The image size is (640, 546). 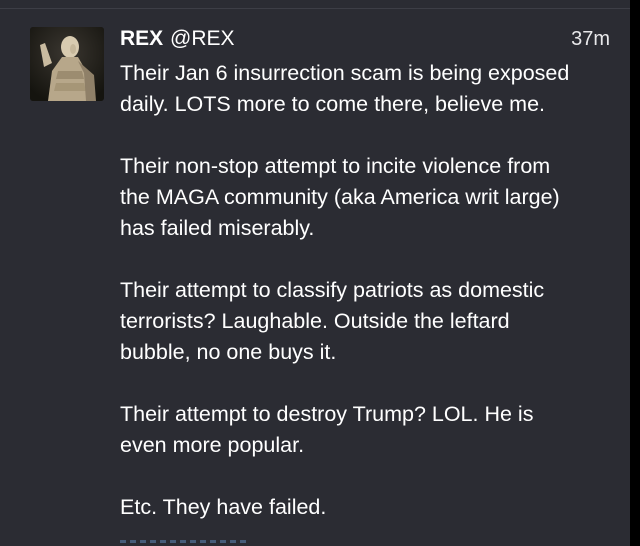 I want to click on roman-statue-avatar-icon, so click(x=67, y=64).